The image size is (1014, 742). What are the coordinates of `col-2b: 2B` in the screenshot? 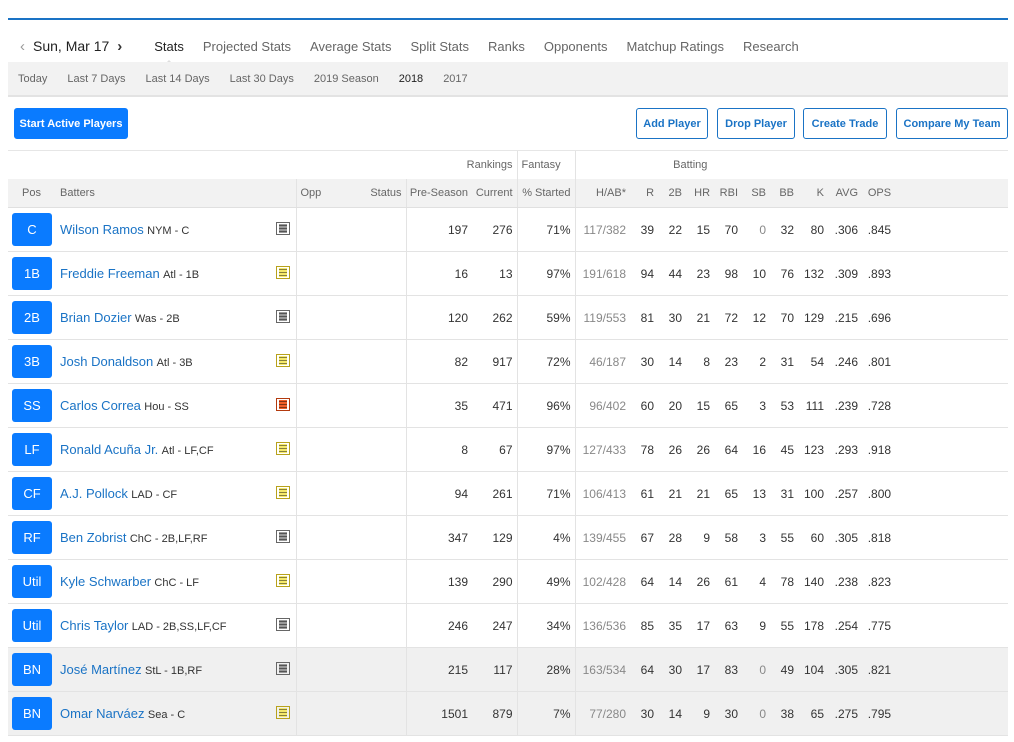 It's located at (672, 193).